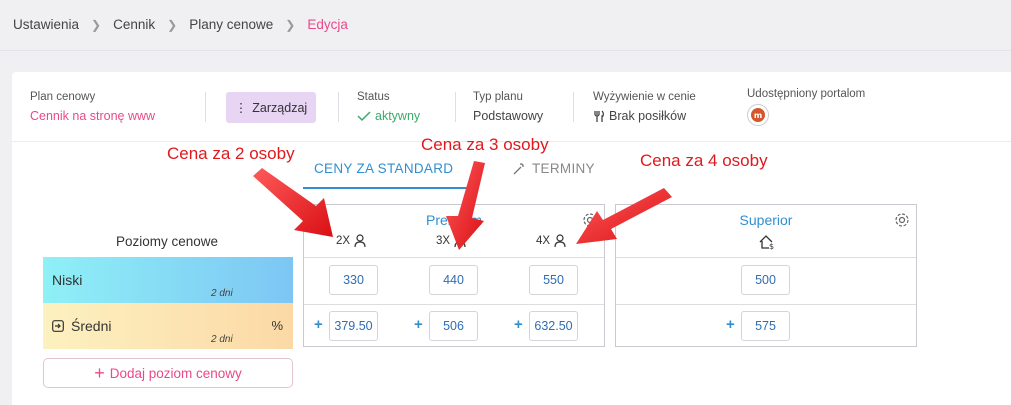 This screenshot has height=405, width=1011. I want to click on meal-field: Wyżywienie w cenie Brak posiłków, so click(644, 107).